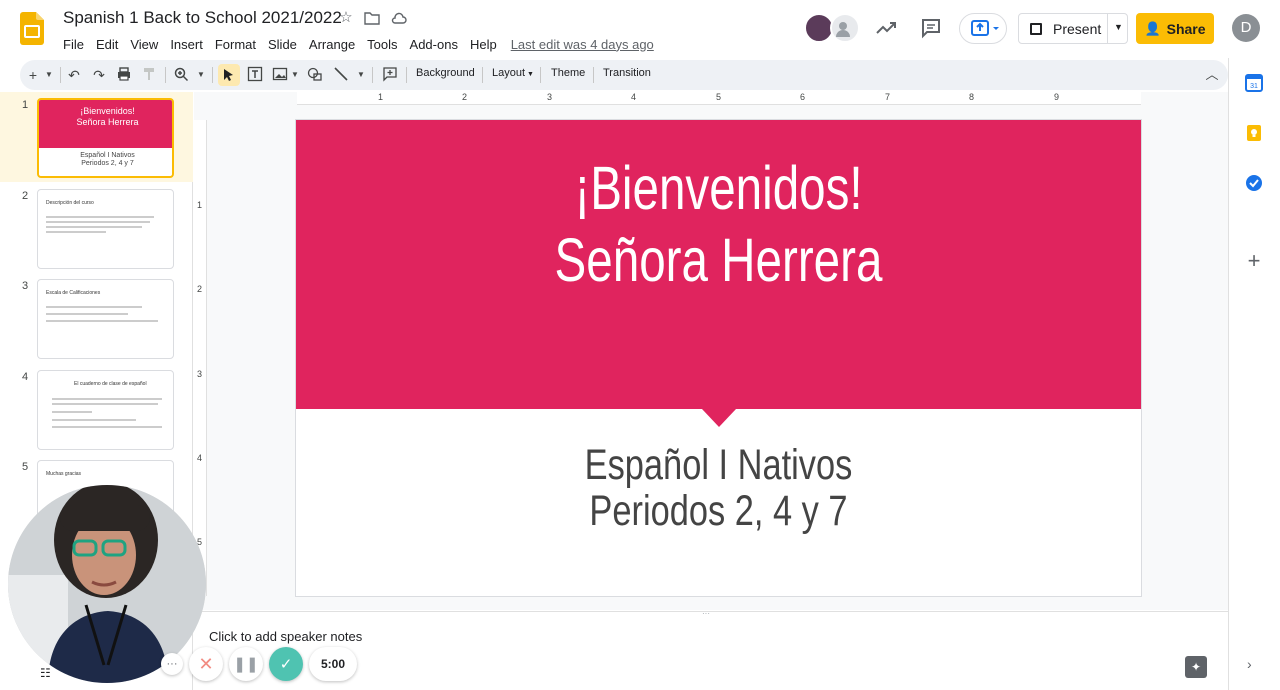 Image resolution: width=1280 pixels, height=690 pixels. I want to click on comment-history-icon, so click(931, 28).